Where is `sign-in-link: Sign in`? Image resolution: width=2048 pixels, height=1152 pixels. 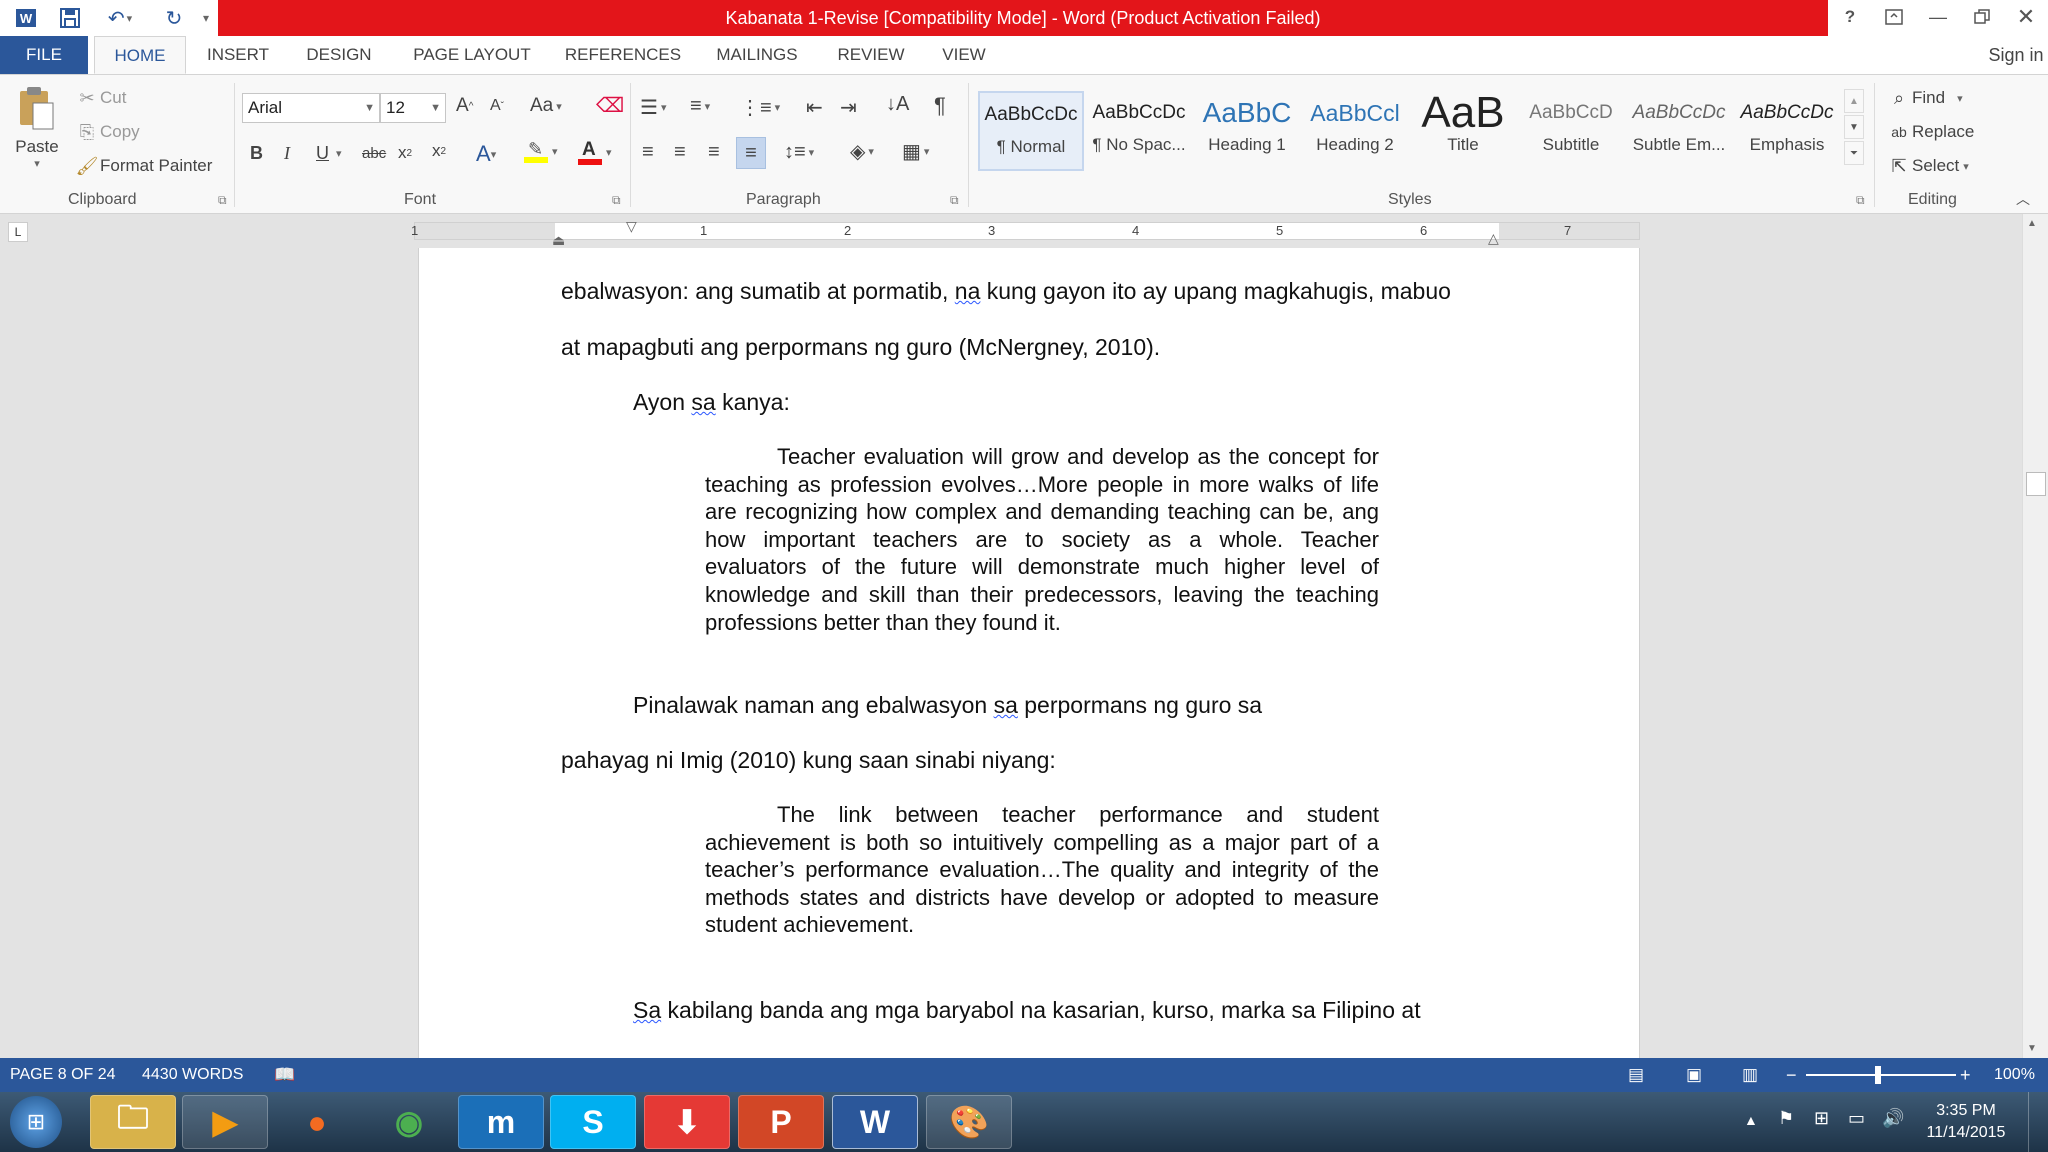
sign-in-link: Sign in is located at coordinates (2016, 55).